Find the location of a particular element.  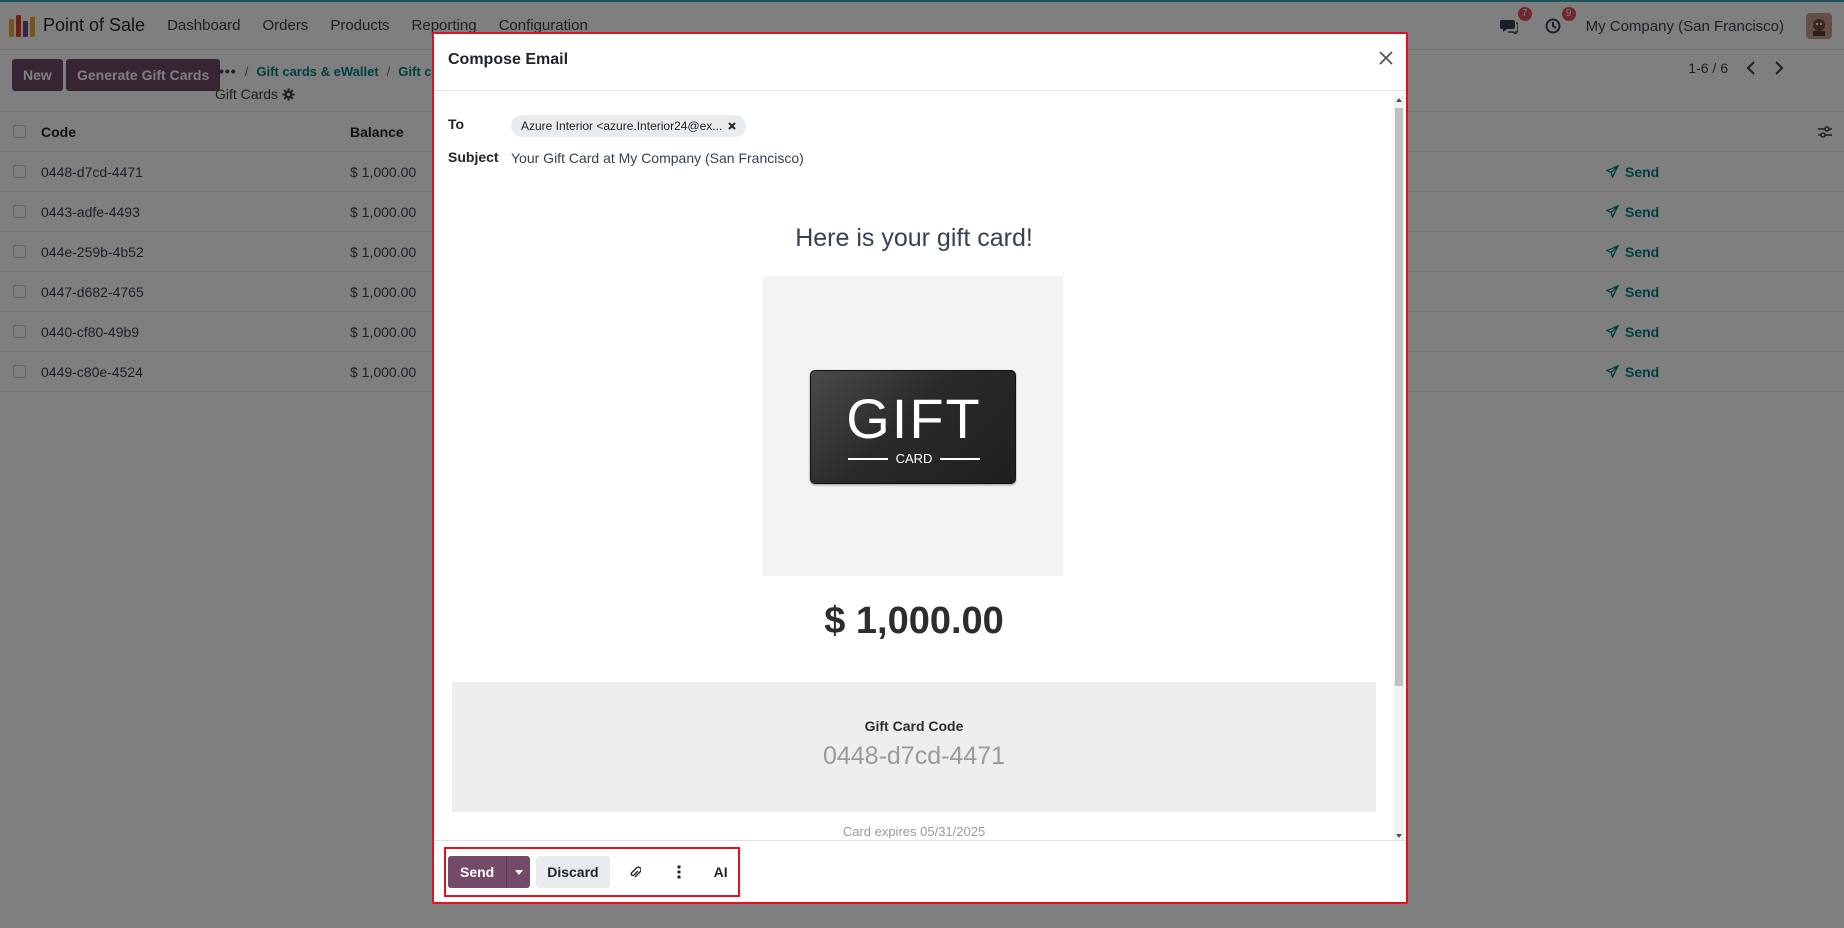

close-icon is located at coordinates (1386, 58).